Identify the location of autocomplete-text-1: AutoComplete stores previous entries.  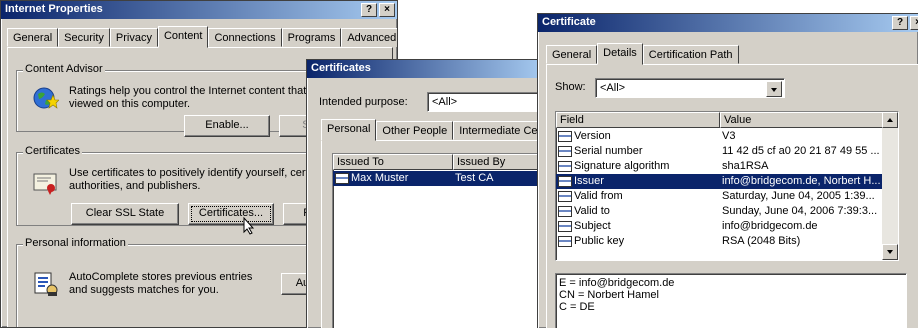
(161, 277).